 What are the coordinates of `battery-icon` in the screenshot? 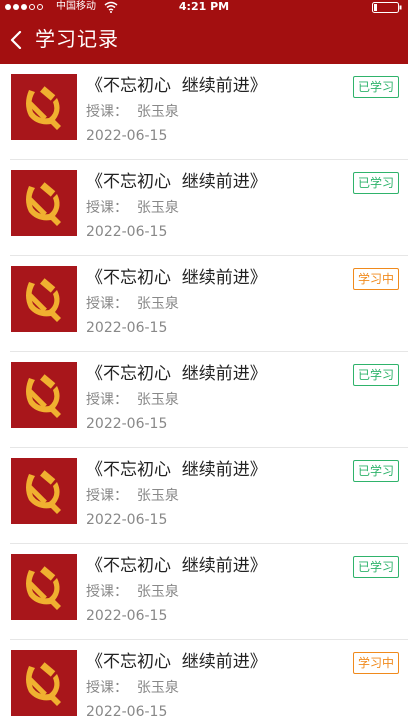 It's located at (387, 7).